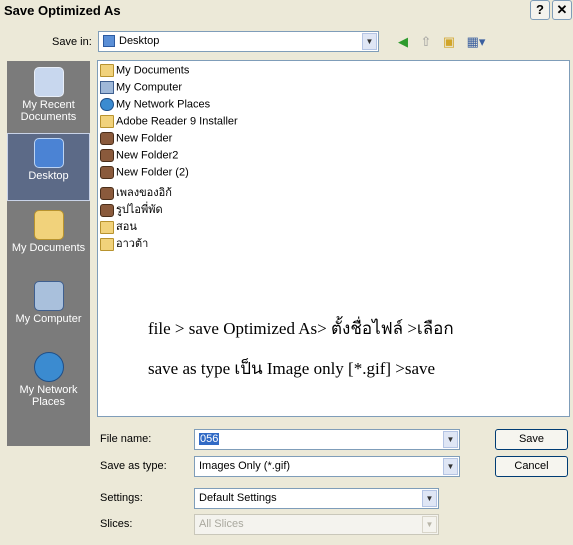 The image size is (573, 545). I want to click on list-item: เพลงของอิก้, so click(136, 191).